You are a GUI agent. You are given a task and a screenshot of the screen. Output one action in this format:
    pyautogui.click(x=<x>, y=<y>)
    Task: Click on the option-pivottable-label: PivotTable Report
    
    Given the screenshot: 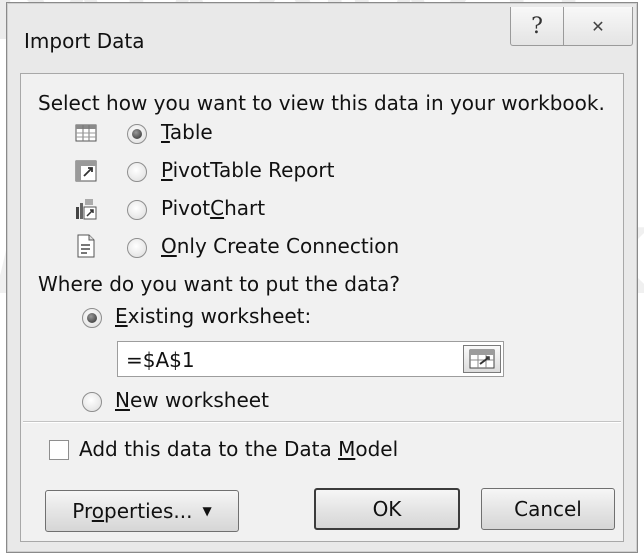 What is the action you would take?
    pyautogui.click(x=247, y=170)
    